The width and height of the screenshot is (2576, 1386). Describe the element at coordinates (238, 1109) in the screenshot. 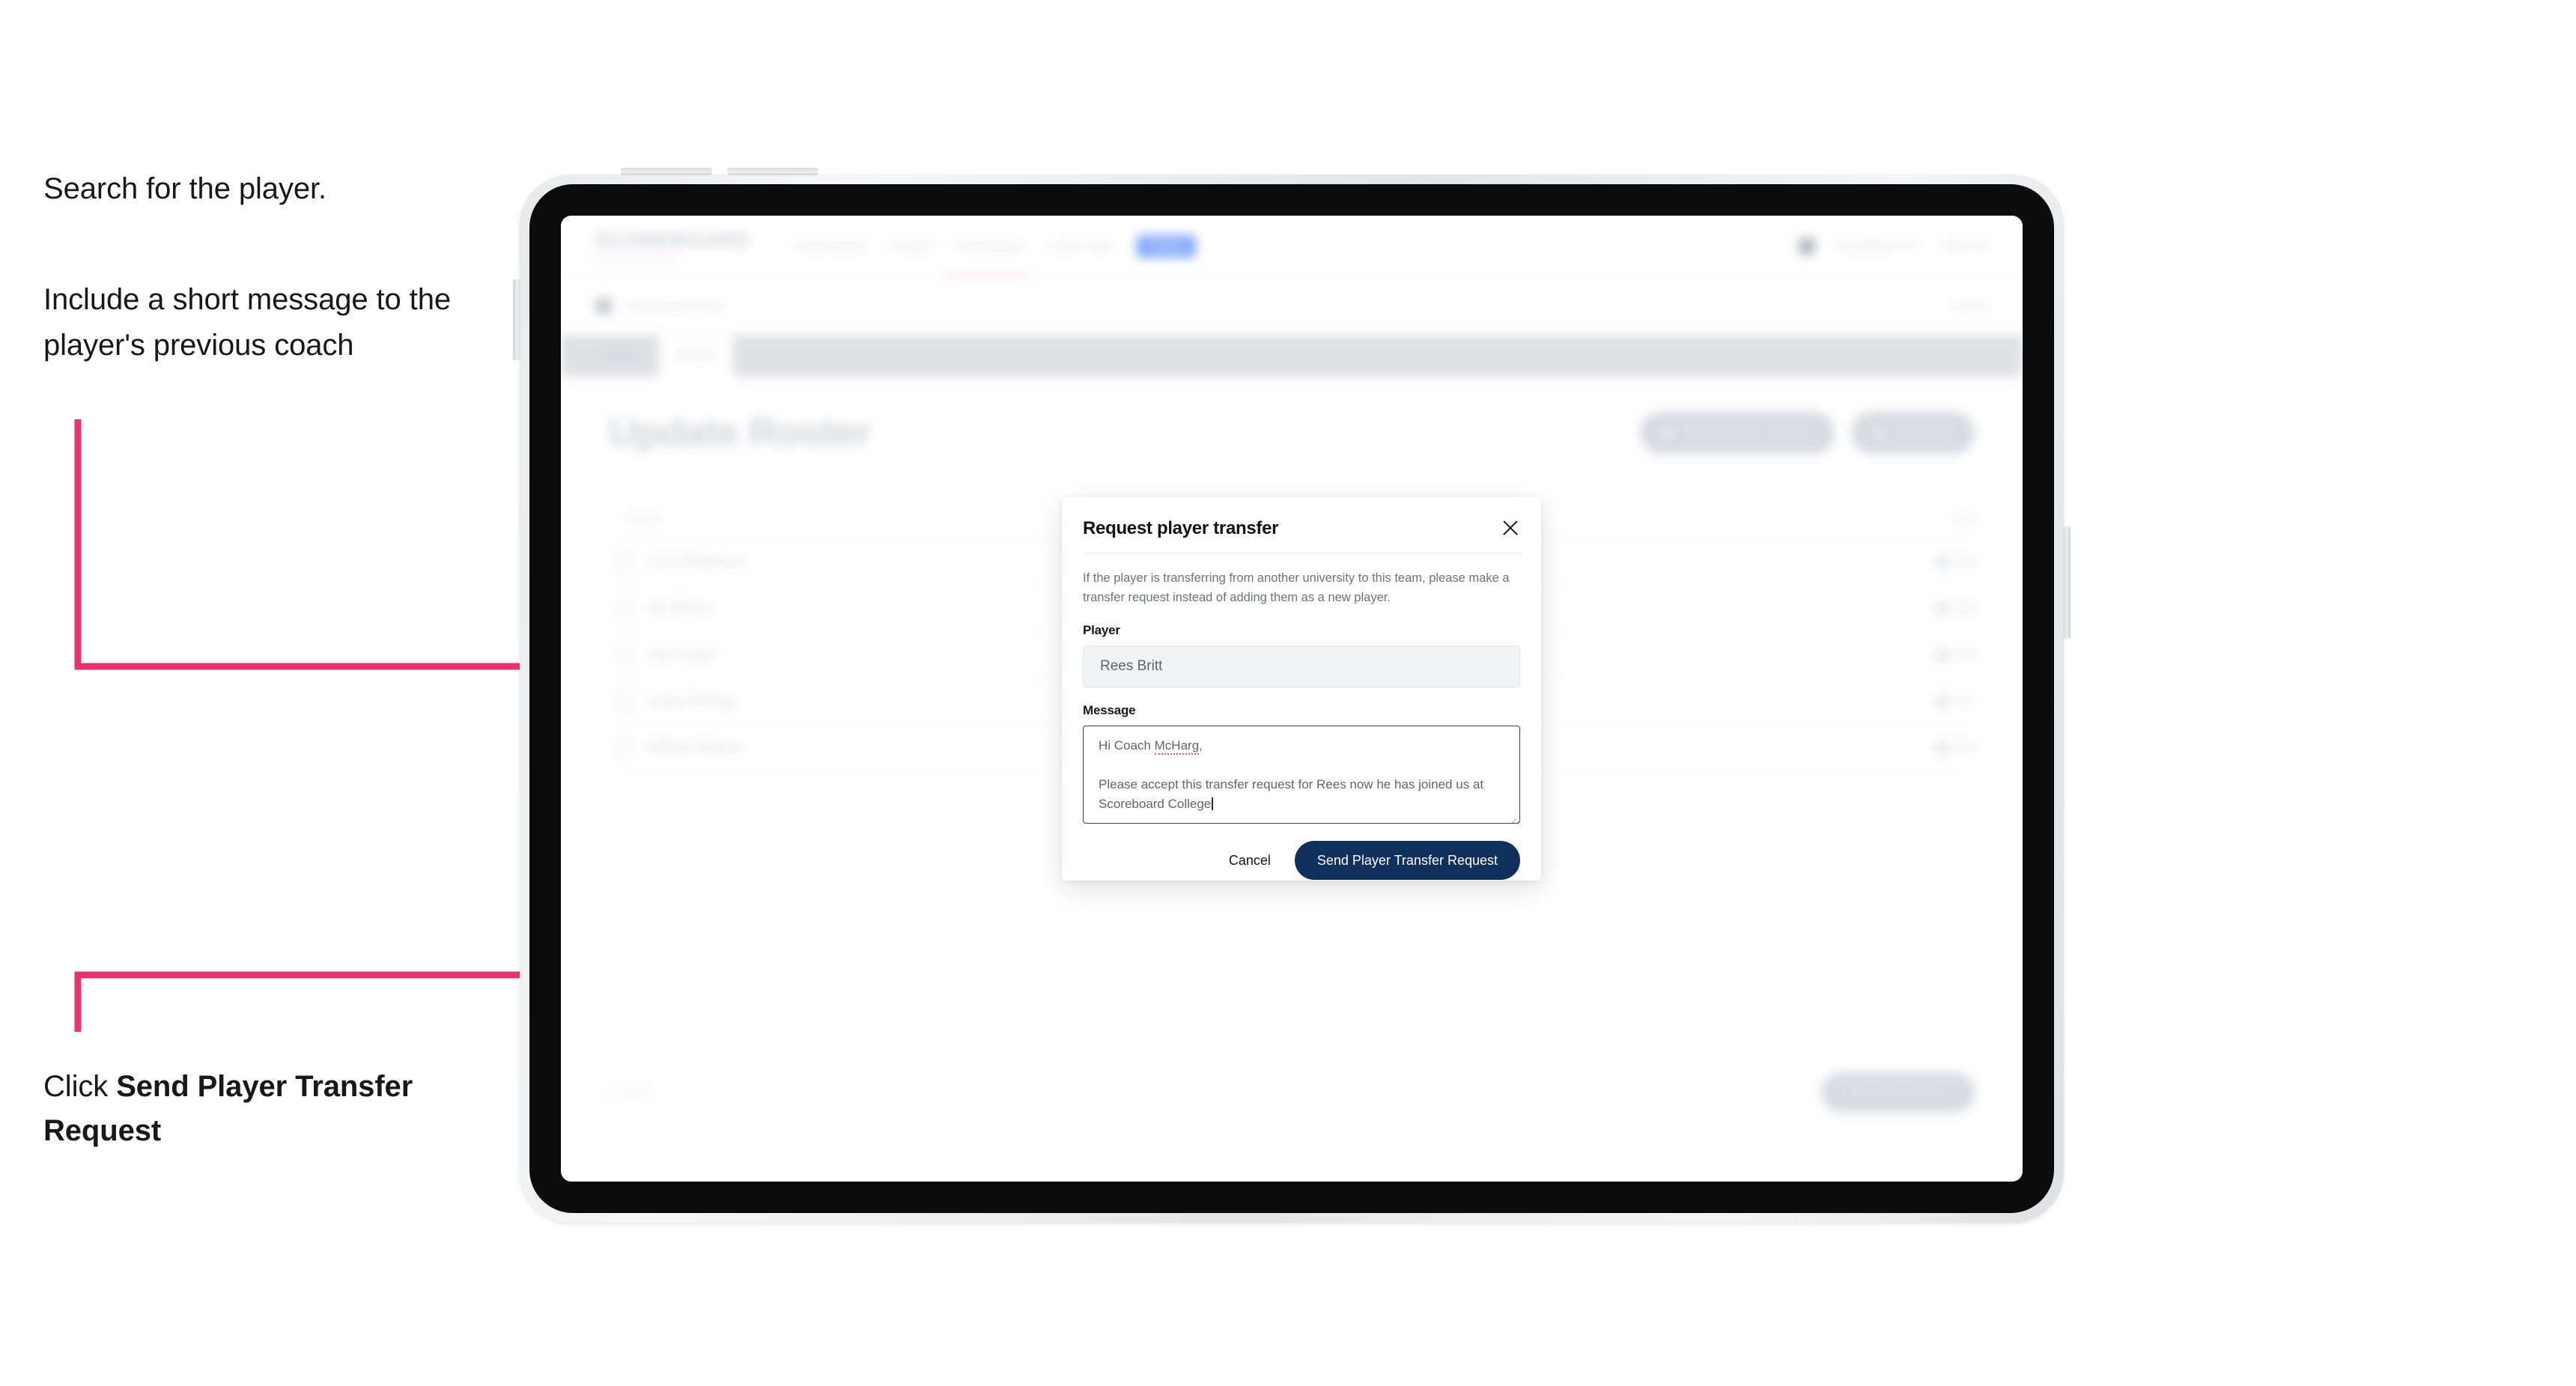

I see `annotation-click-send: Click Send Player Transfer Request` at that location.